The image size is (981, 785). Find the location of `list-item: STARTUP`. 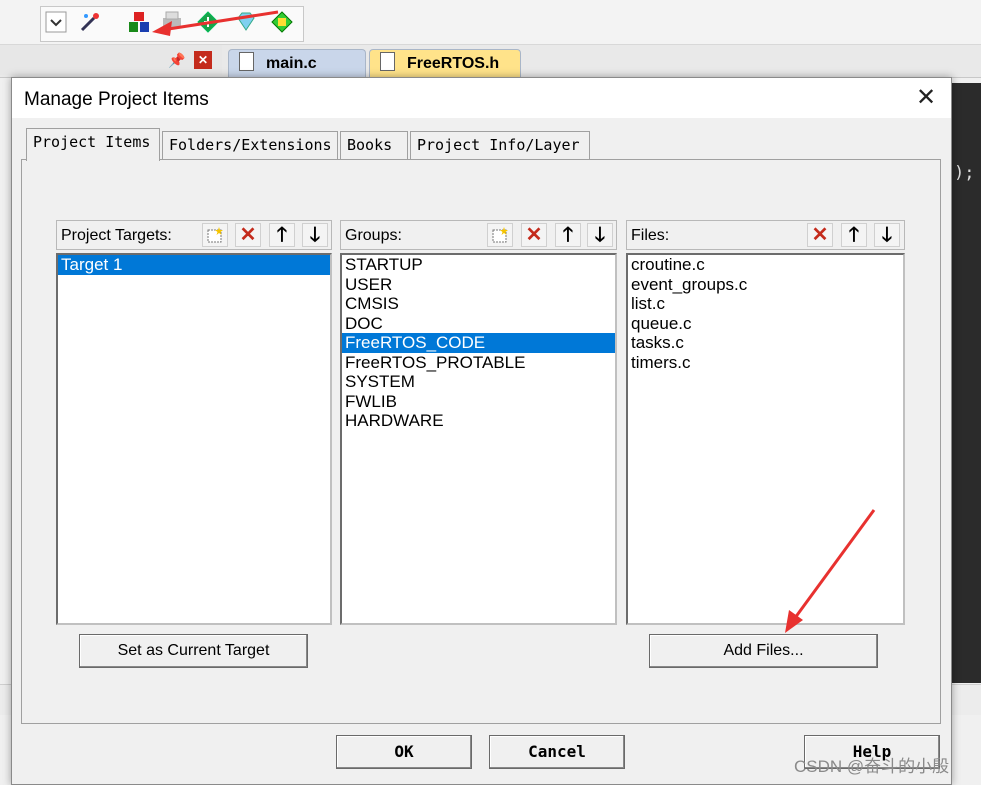

list-item: STARTUP is located at coordinates (478, 265).